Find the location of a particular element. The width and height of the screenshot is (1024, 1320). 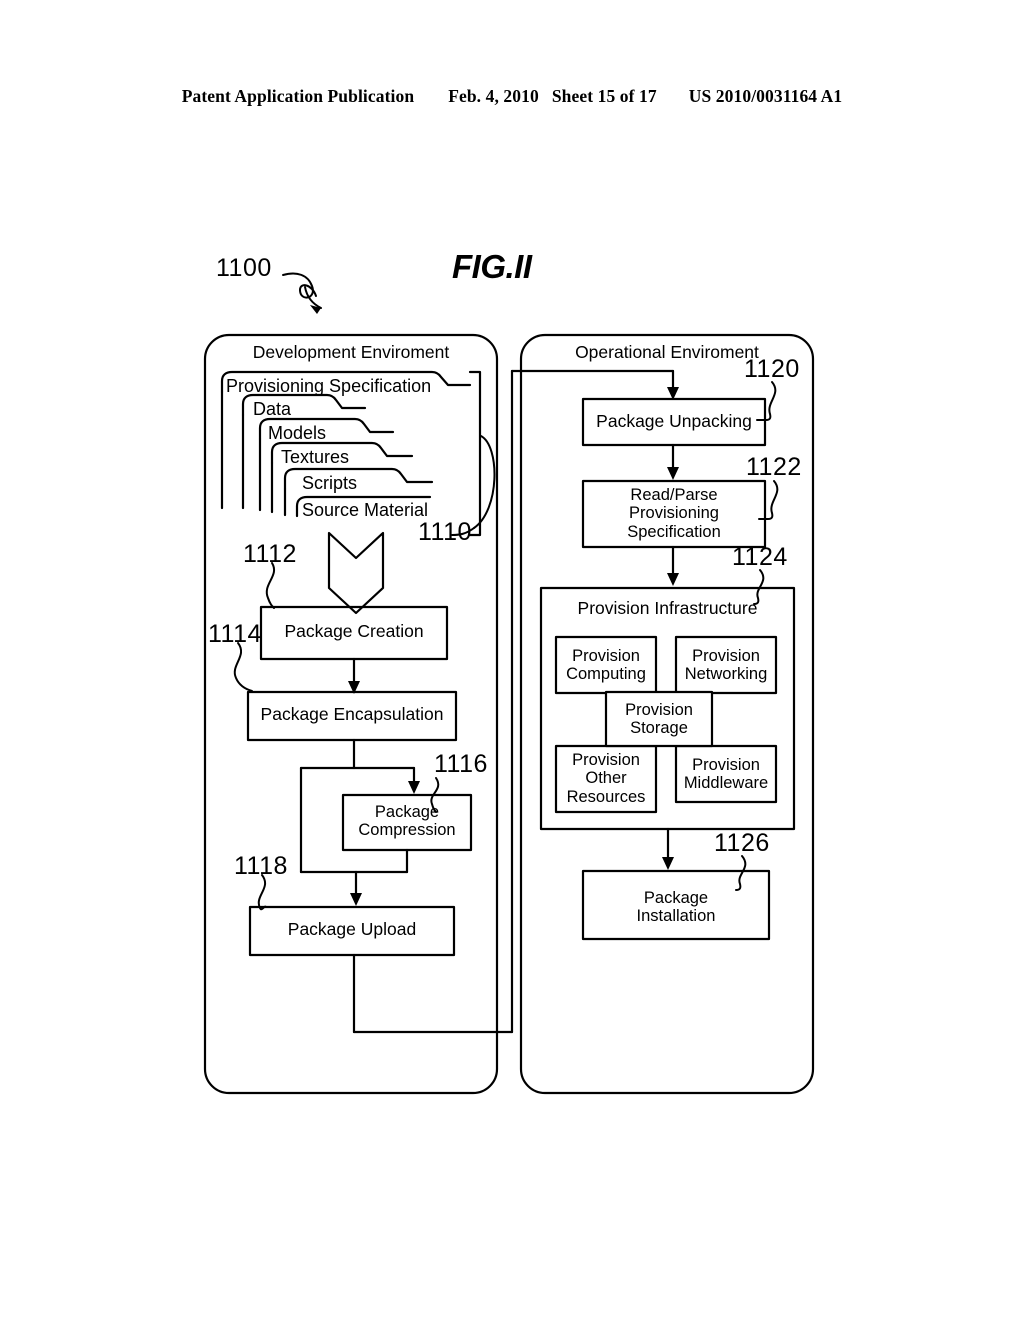

tab-label-textures: Textures is located at coordinates (315, 457).